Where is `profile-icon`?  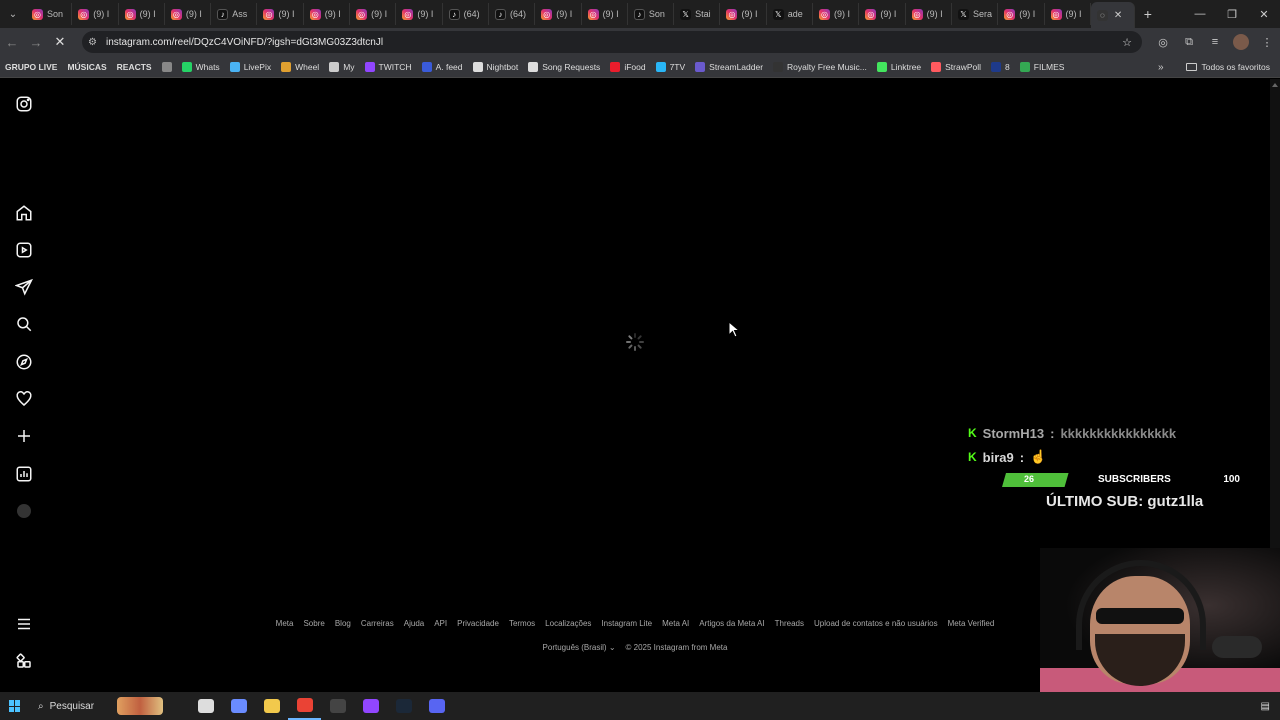
profile-icon is located at coordinates (24, 511).